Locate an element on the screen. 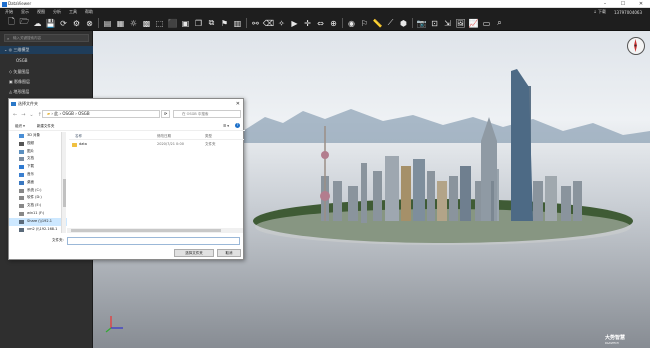 The width and height of the screenshot is (650, 348). binoculars-icon: ⚯ is located at coordinates (255, 23).